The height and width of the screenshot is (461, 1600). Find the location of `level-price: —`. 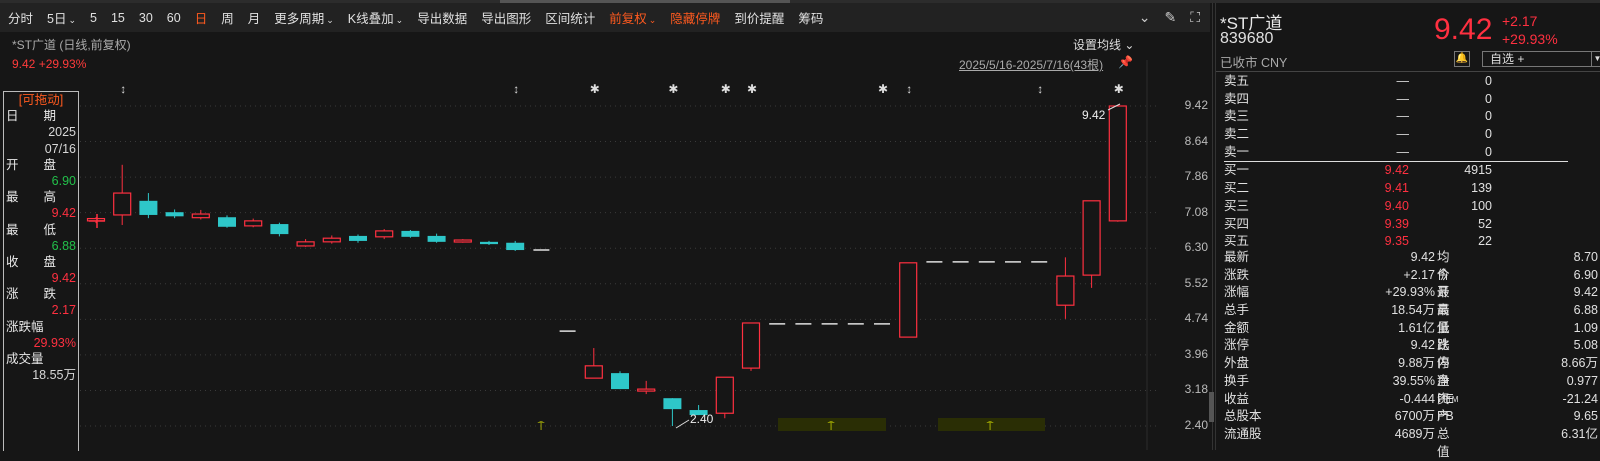

level-price: — is located at coordinates (1403, 116).